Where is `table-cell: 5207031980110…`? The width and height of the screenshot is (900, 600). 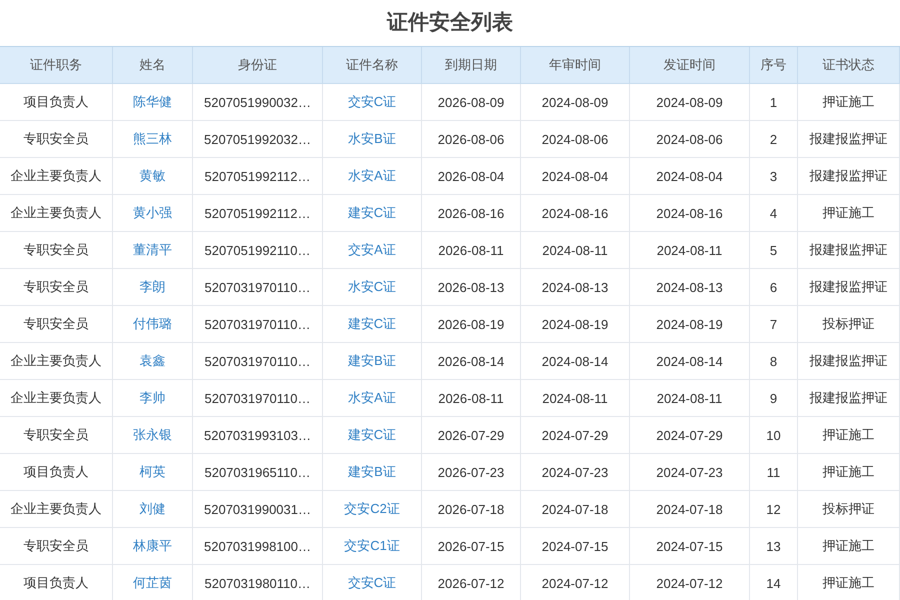 table-cell: 5207031980110… is located at coordinates (258, 582).